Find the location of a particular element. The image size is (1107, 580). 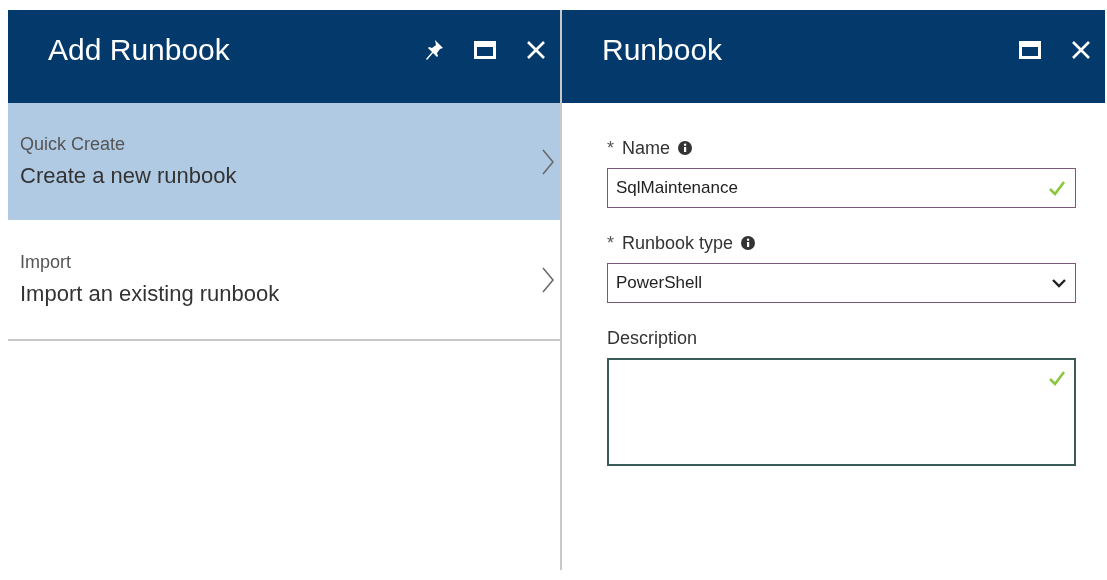

field-label: Name is located at coordinates (646, 148).